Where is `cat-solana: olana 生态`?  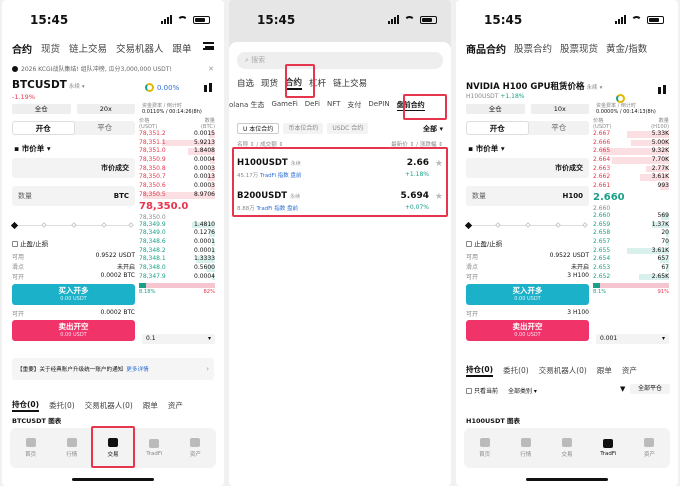 cat-solana: olana 生态 is located at coordinates (246, 105).